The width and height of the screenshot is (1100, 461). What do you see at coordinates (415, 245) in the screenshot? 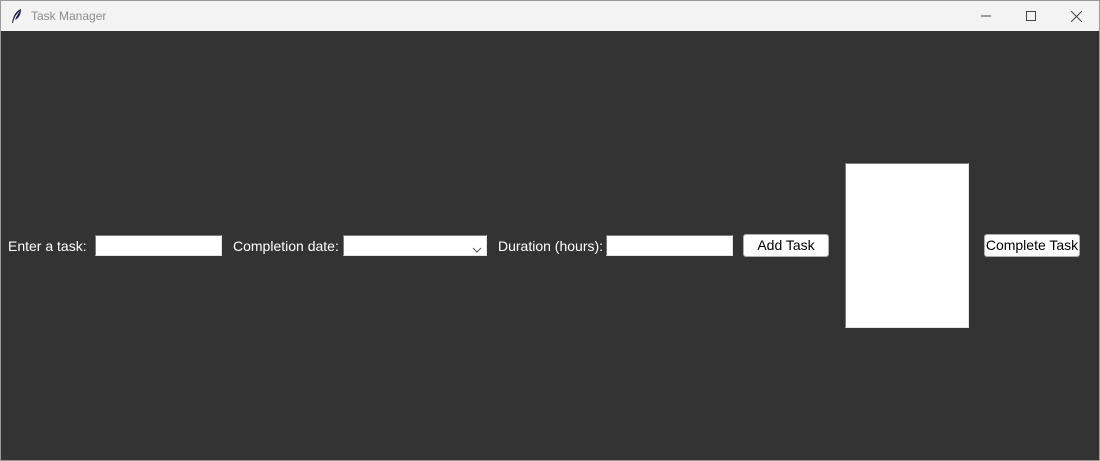
I see `completion-date-combobox` at bounding box center [415, 245].